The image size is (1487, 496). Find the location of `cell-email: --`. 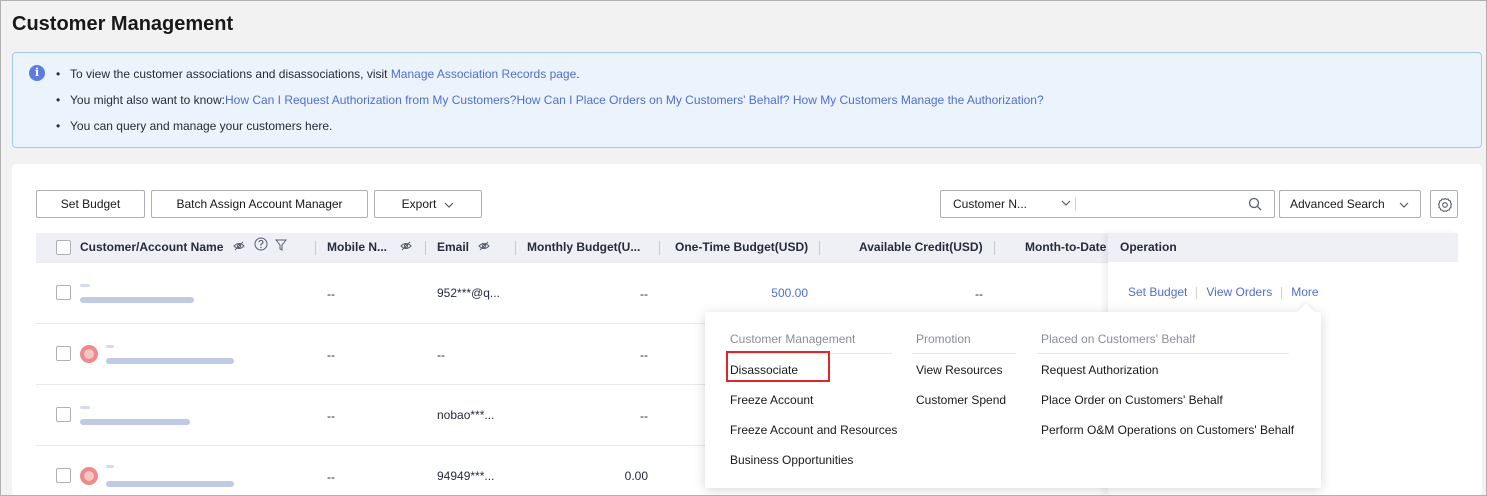

cell-email: -- is located at coordinates (441, 355).